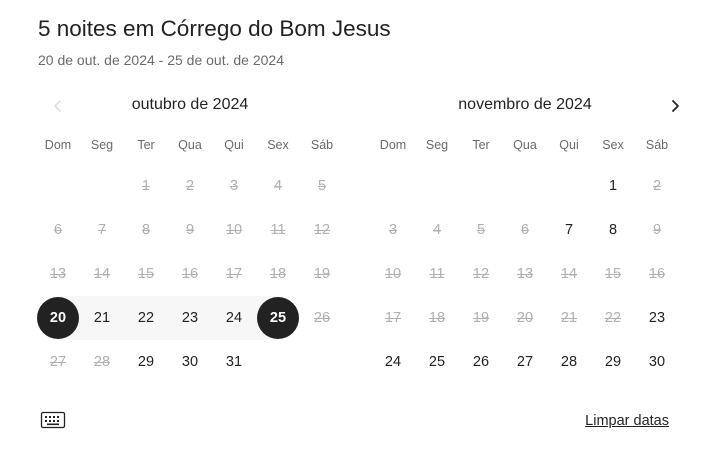  I want to click on day-number: 29, so click(146, 362).